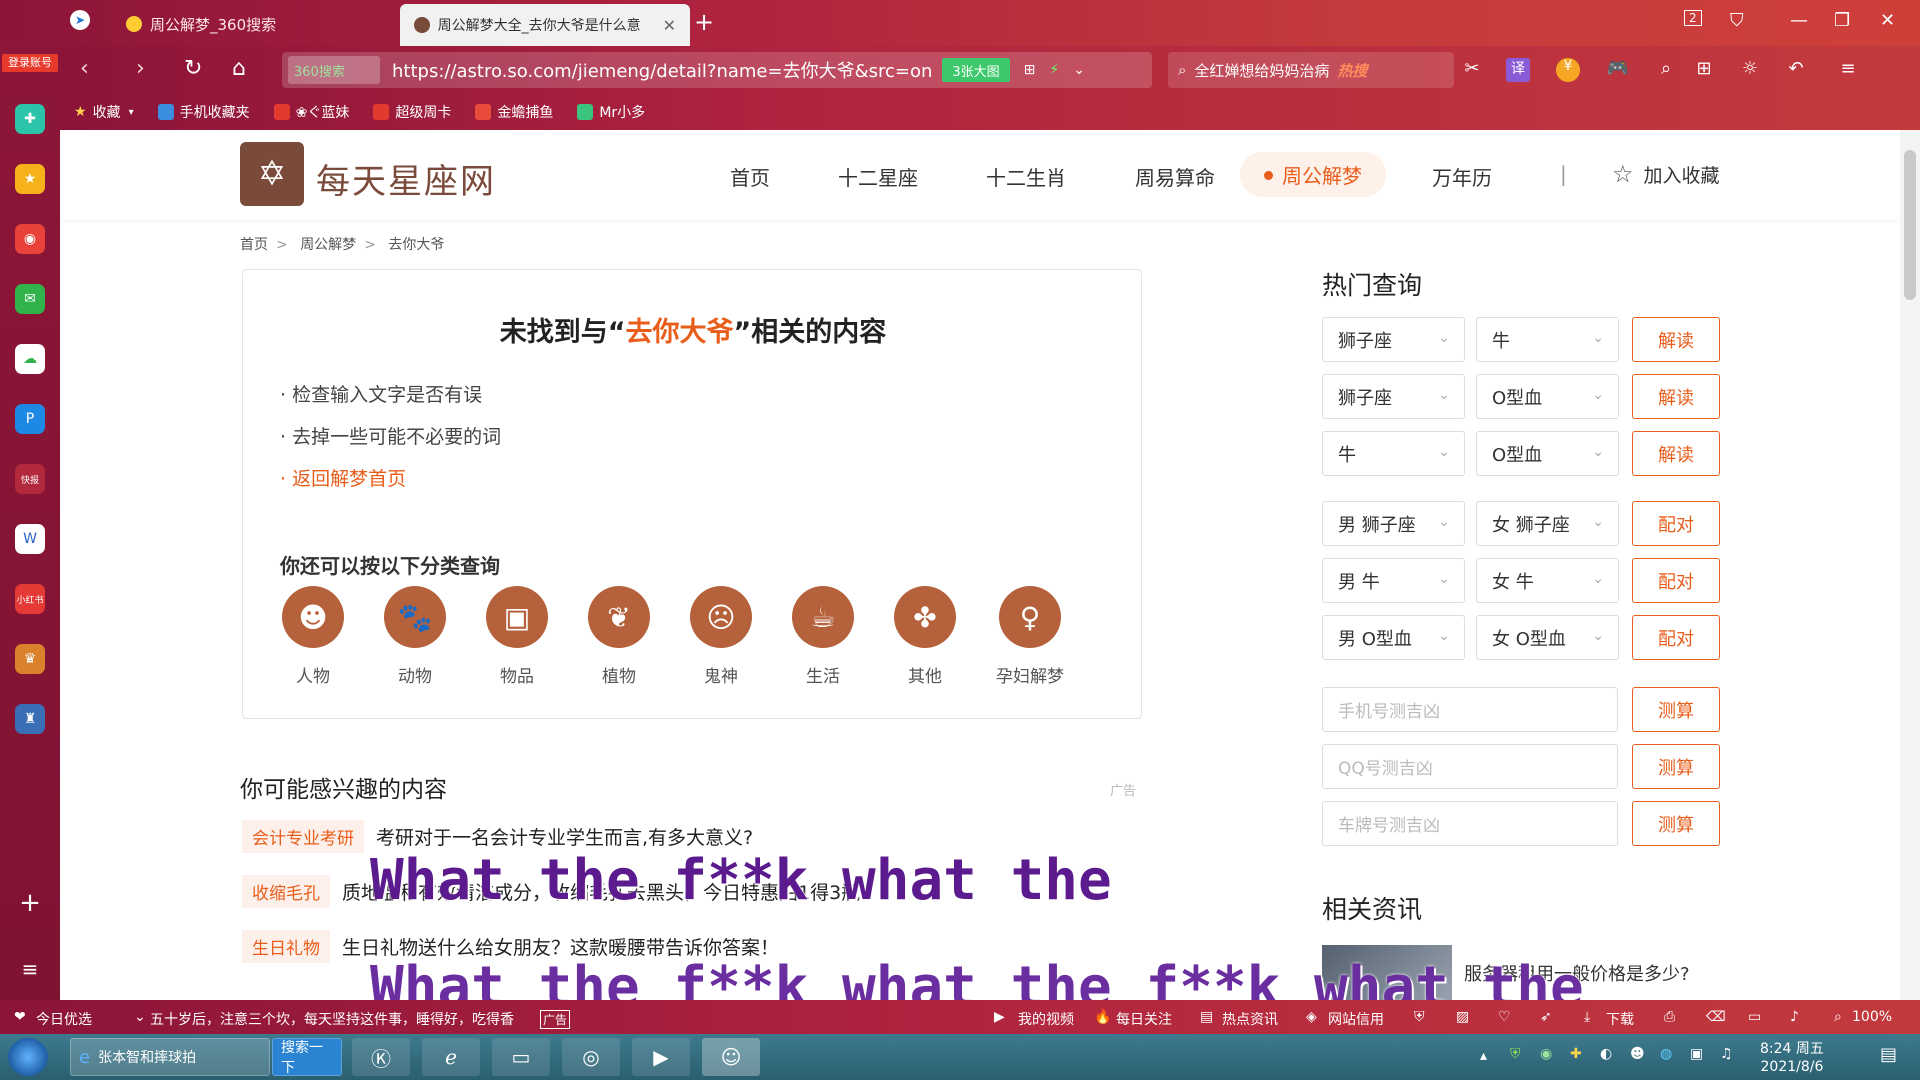  Describe the element at coordinates (1250, 1019) in the screenshot. I see `hot-news-link: 热点资讯` at that location.